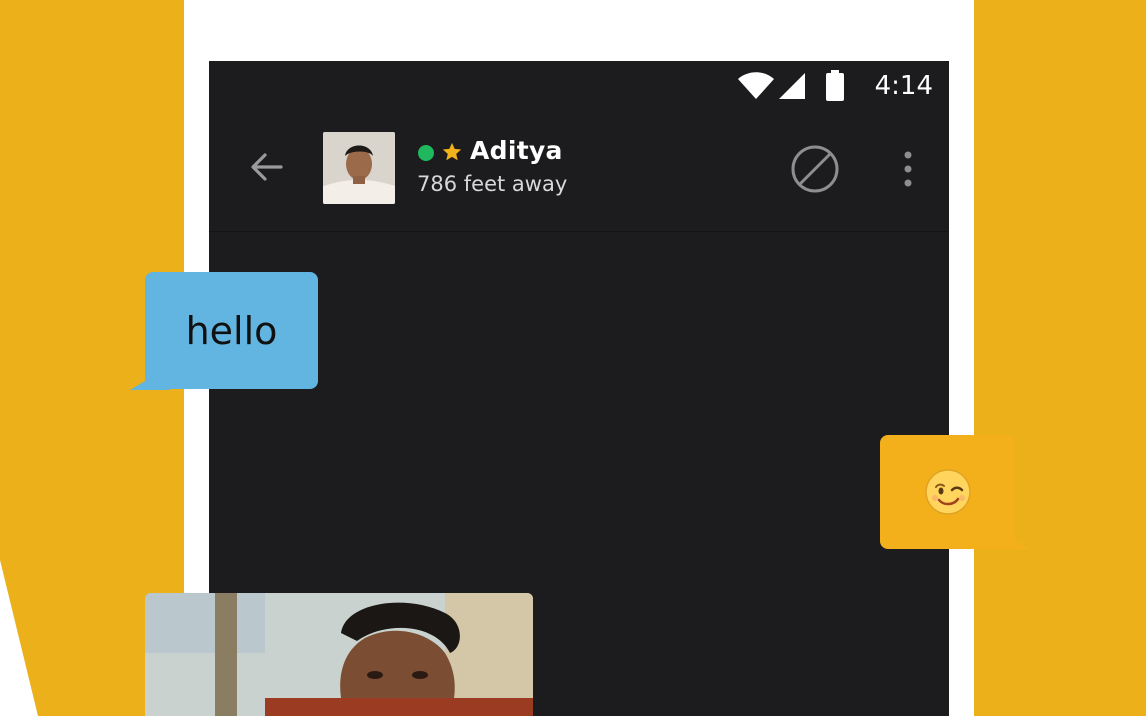 This screenshot has width=1146, height=716. Describe the element at coordinates (815, 169) in the screenshot. I see `block-icon` at that location.